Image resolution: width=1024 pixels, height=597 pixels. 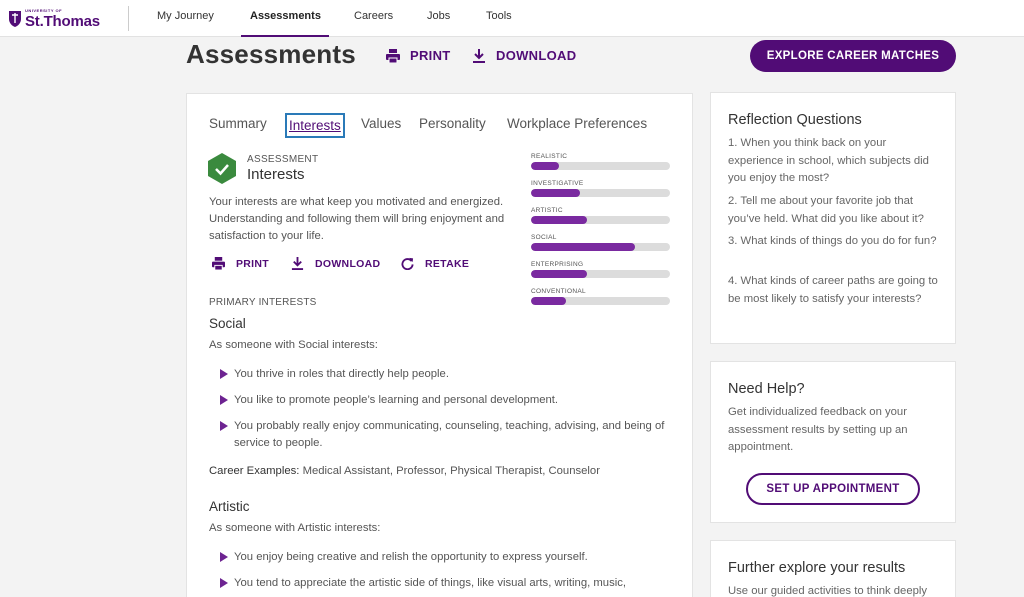 I want to click on retake-icon, so click(x=407, y=263).